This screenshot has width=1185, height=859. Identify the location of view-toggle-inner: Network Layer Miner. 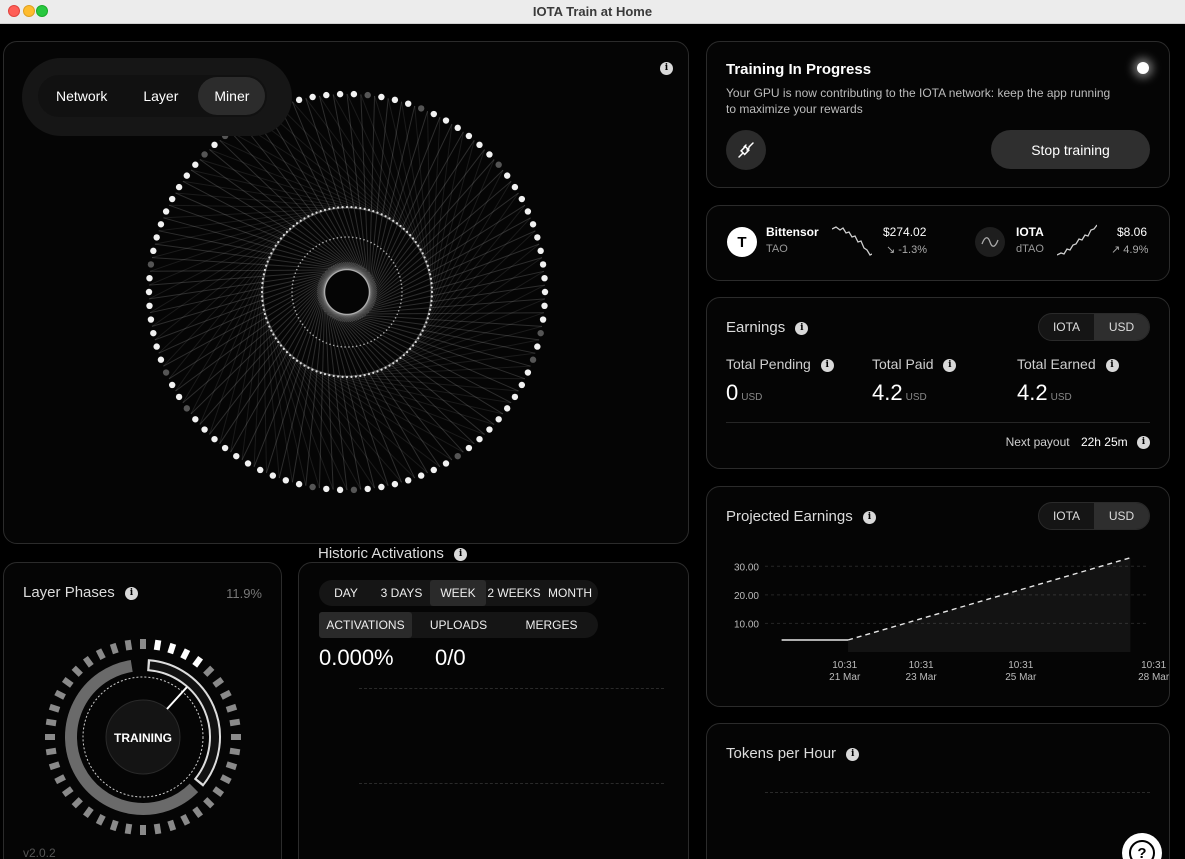
(153, 96).